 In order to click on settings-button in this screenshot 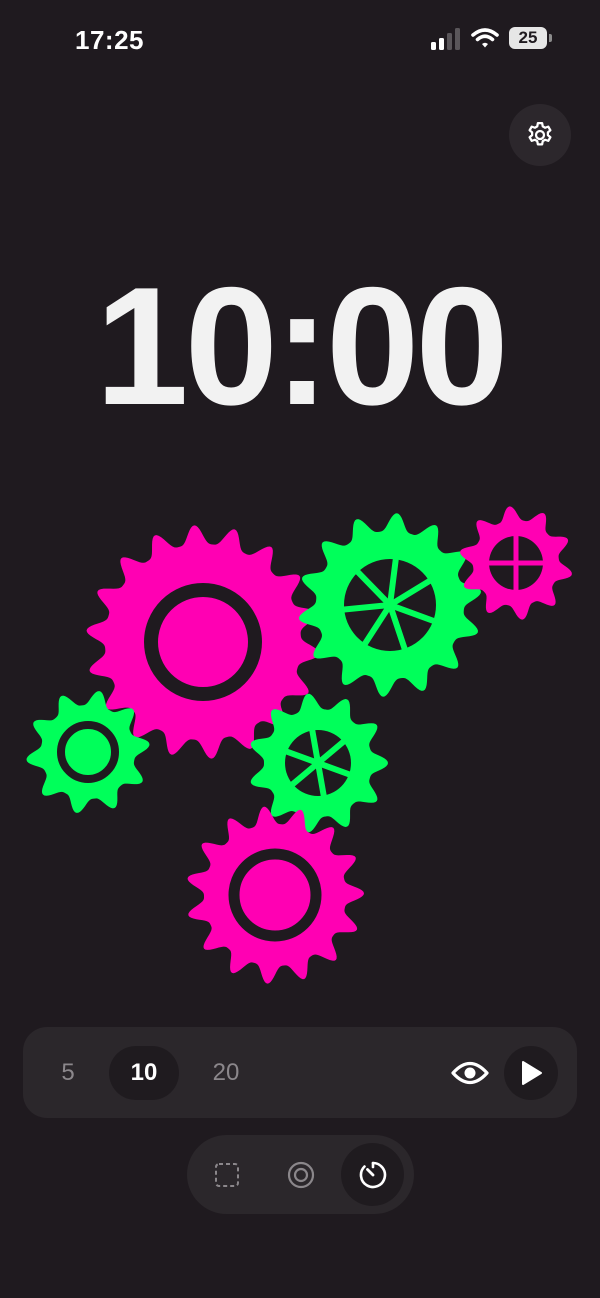, I will do `click(540, 135)`.